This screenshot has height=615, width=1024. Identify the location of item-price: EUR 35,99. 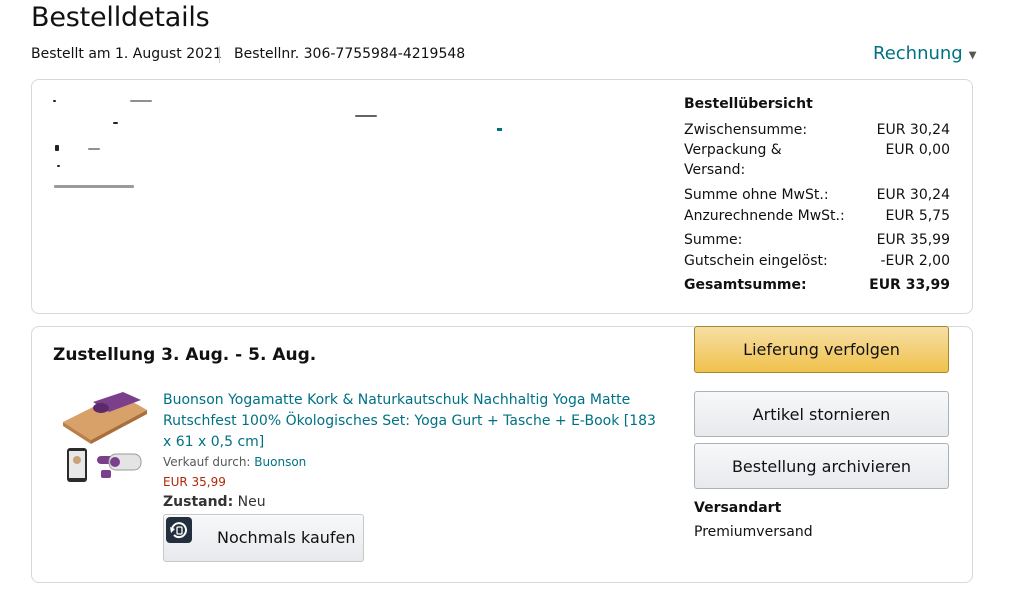
(194, 482).